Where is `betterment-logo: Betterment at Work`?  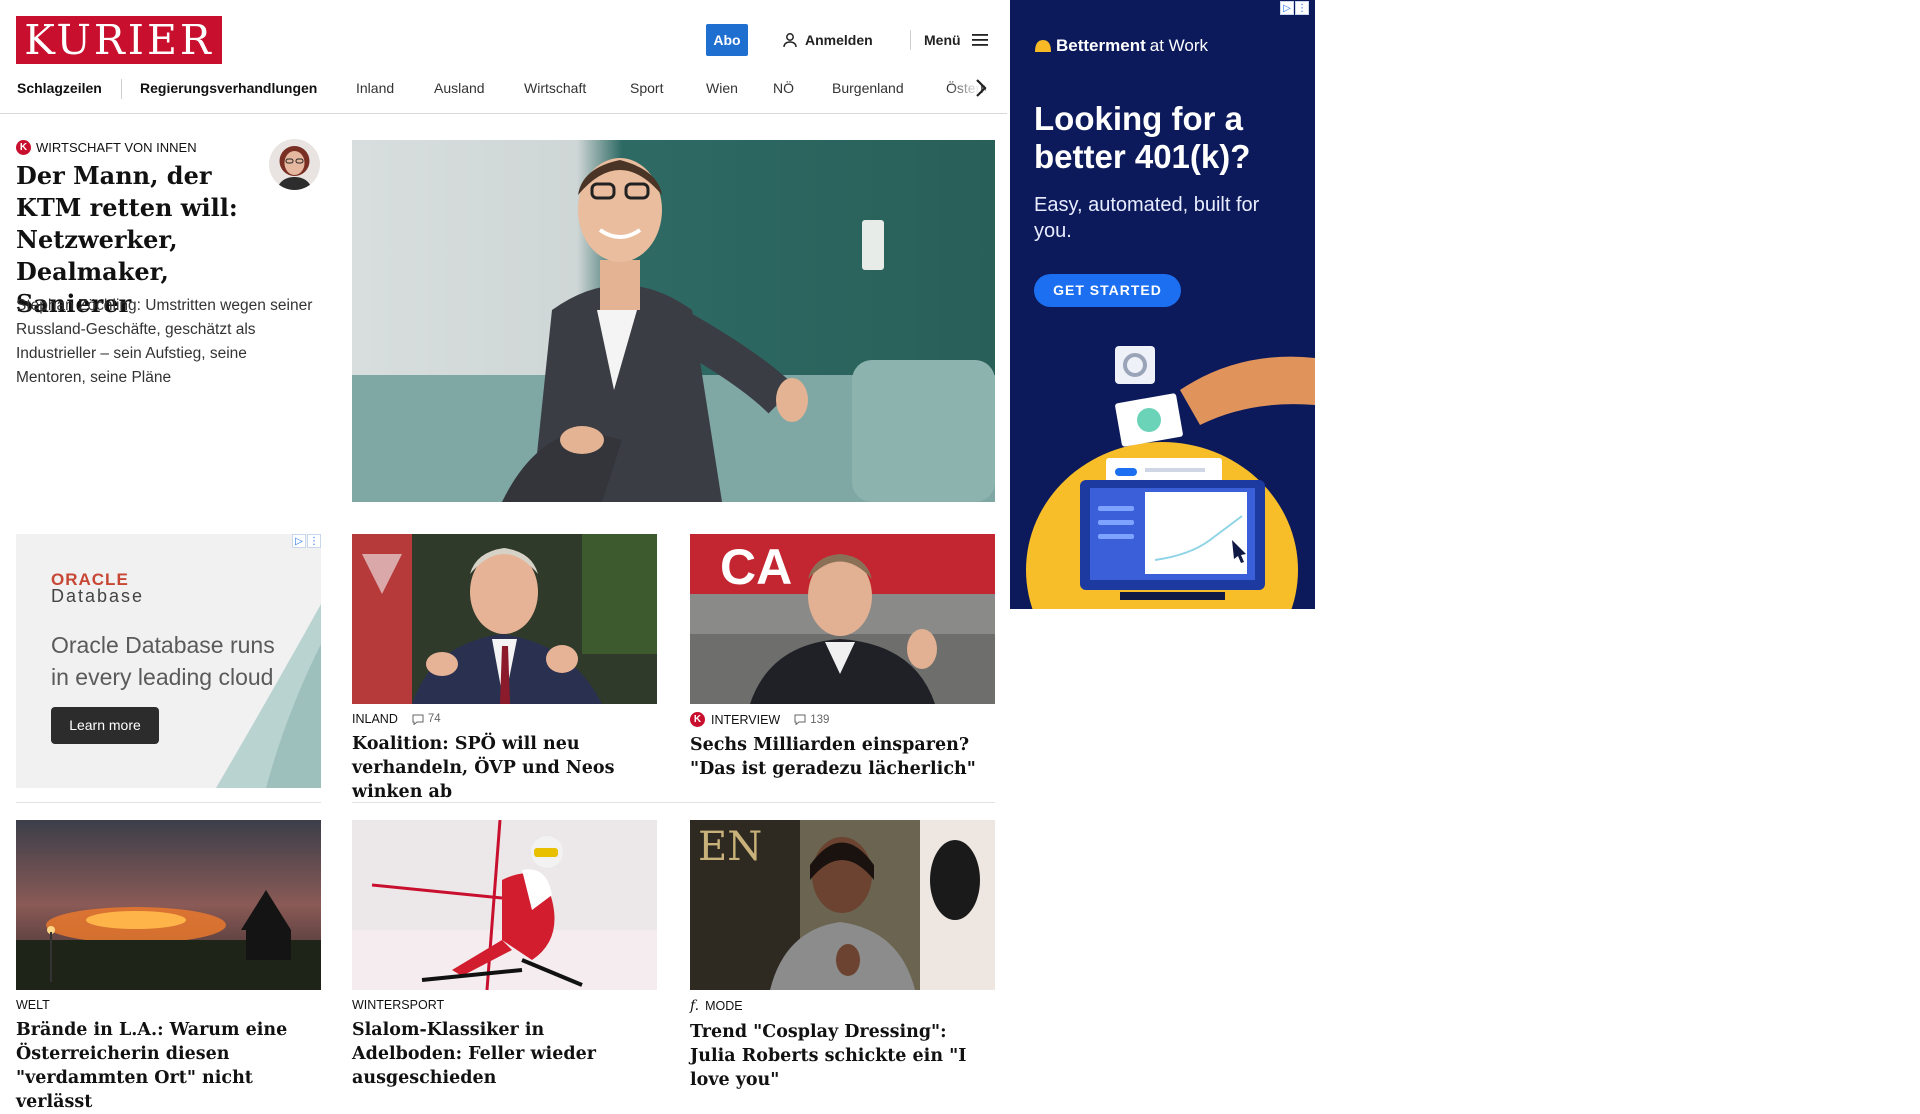
betterment-logo: Betterment at Work is located at coordinates (1121, 46).